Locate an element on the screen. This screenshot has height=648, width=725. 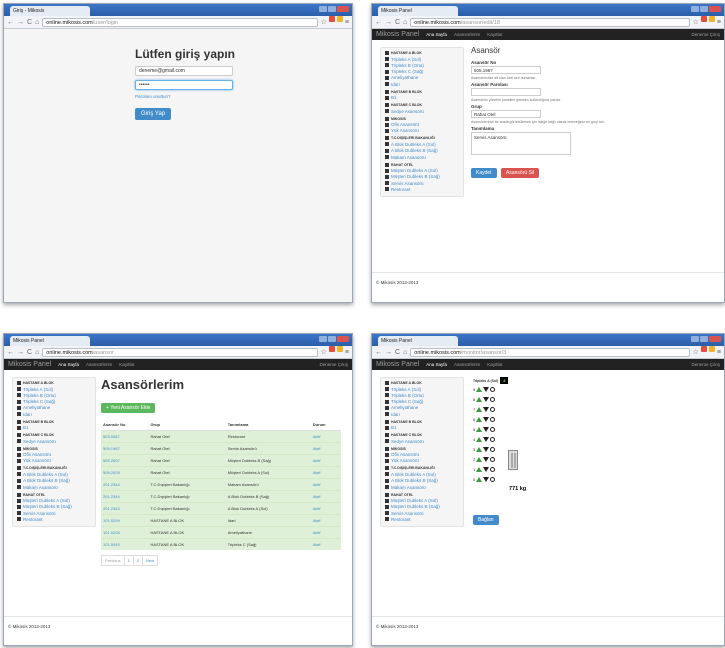
elevator-password-field is located at coordinates (506, 92).